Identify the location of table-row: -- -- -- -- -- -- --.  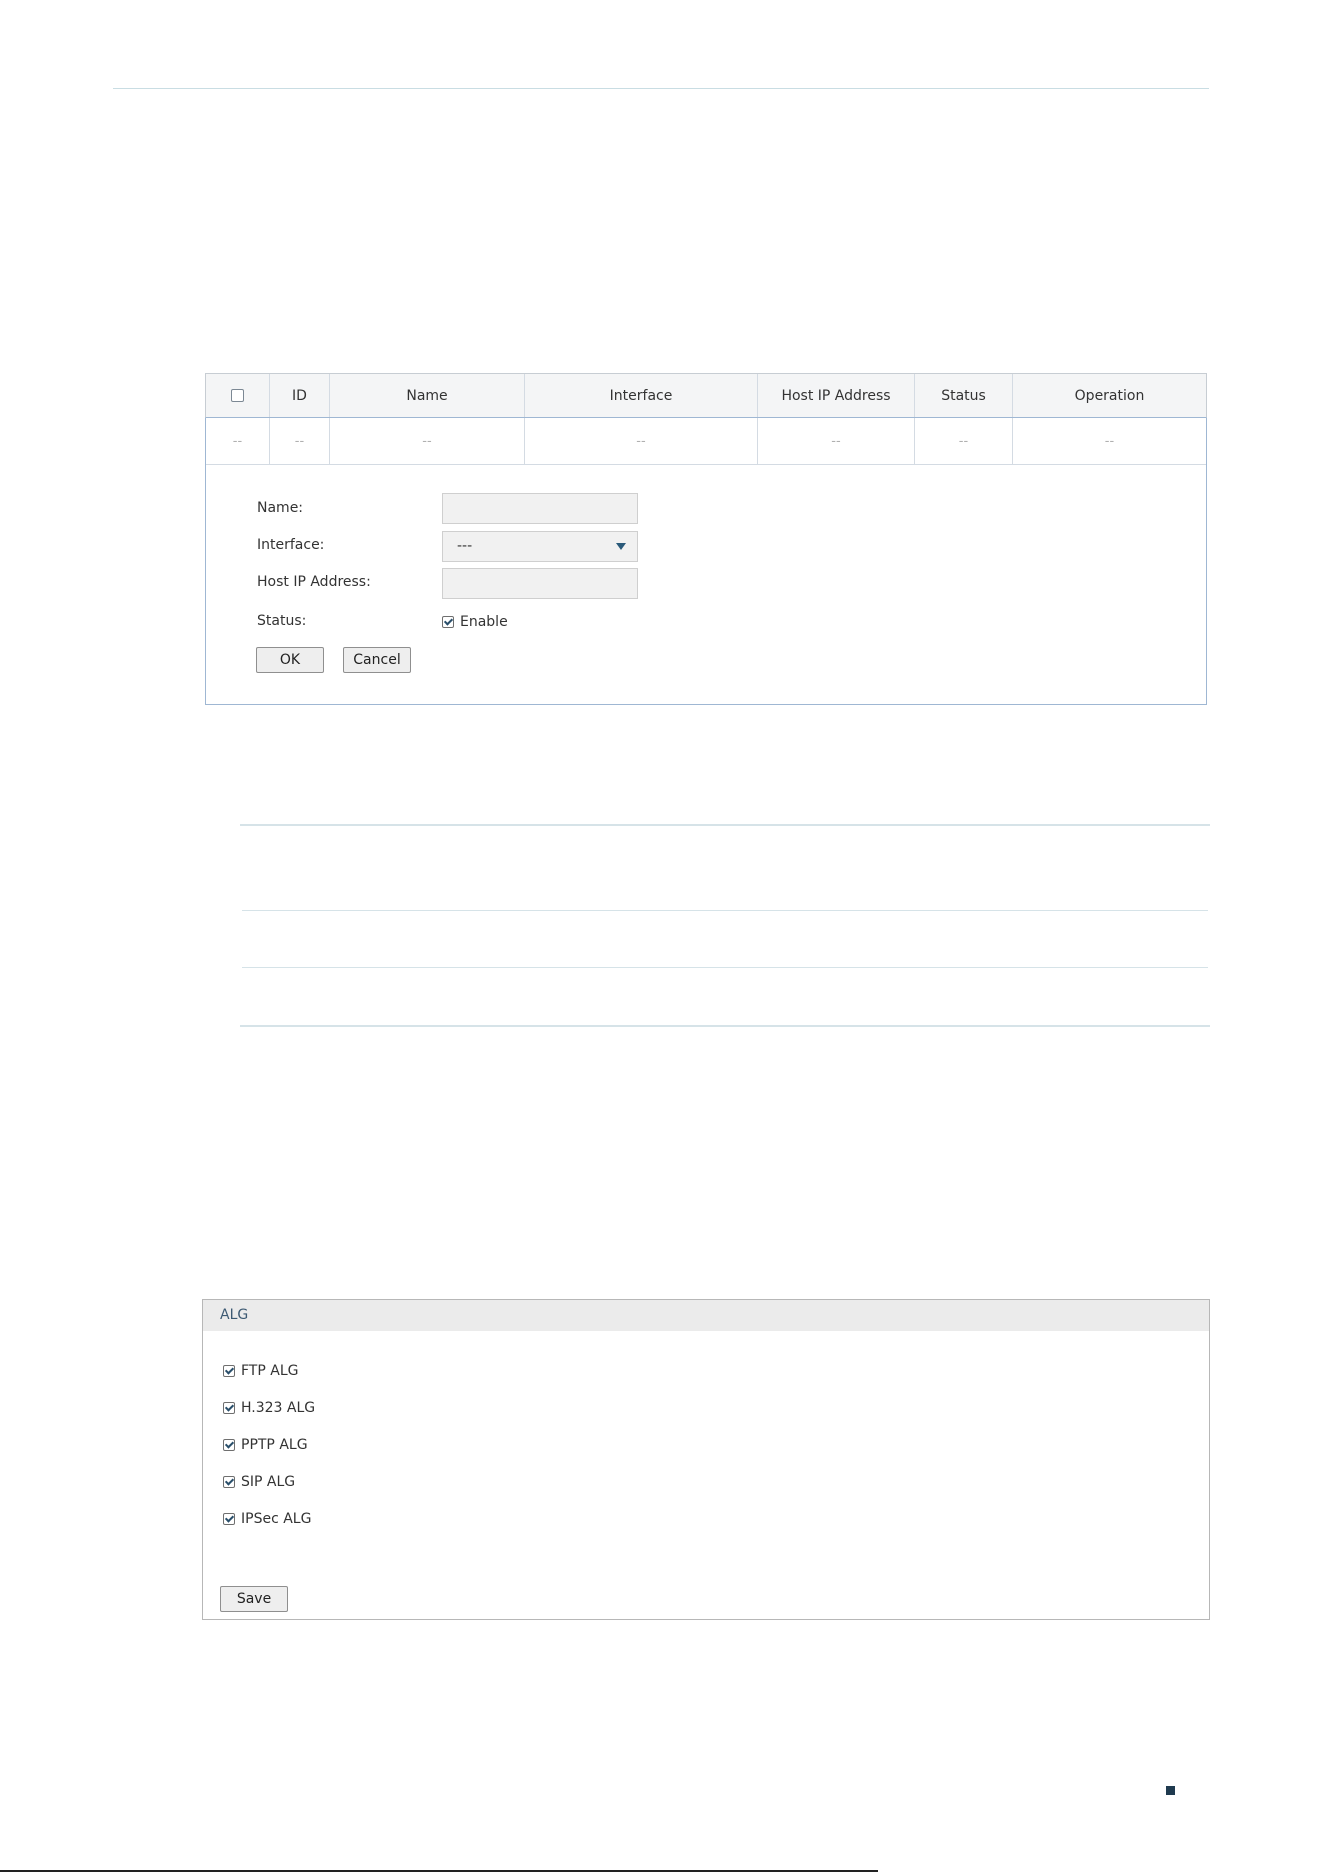
(706, 441).